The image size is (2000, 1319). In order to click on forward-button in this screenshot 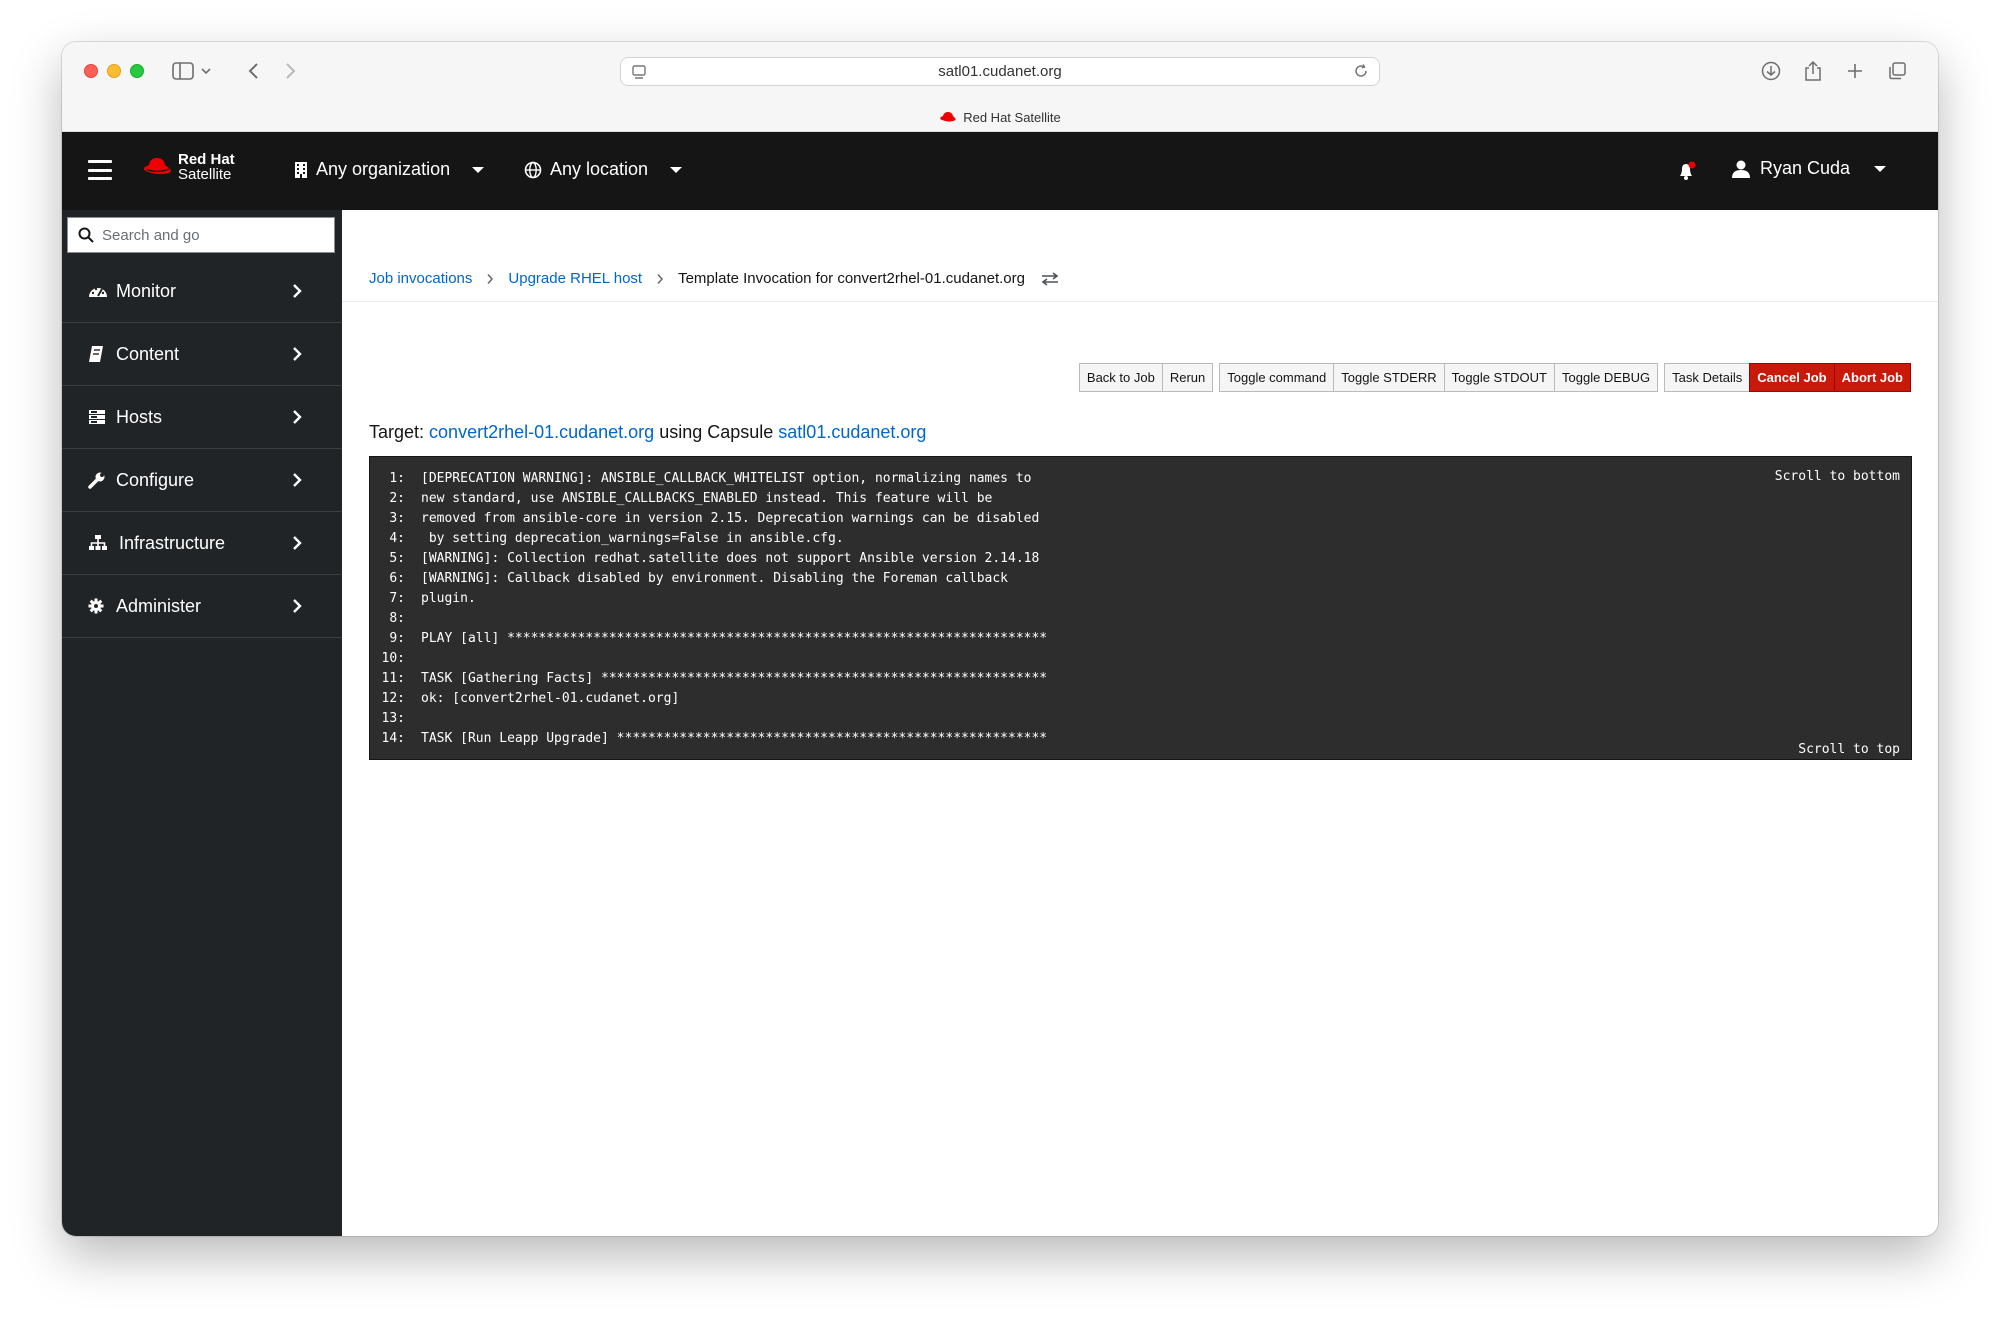, I will do `click(291, 71)`.